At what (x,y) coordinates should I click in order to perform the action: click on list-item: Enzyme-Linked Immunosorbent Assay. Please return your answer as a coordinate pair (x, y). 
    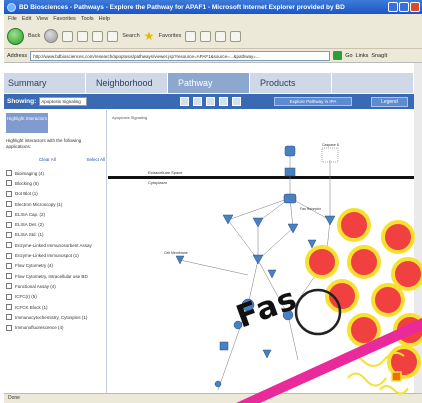
    Looking at the image, I should click on (55, 245).